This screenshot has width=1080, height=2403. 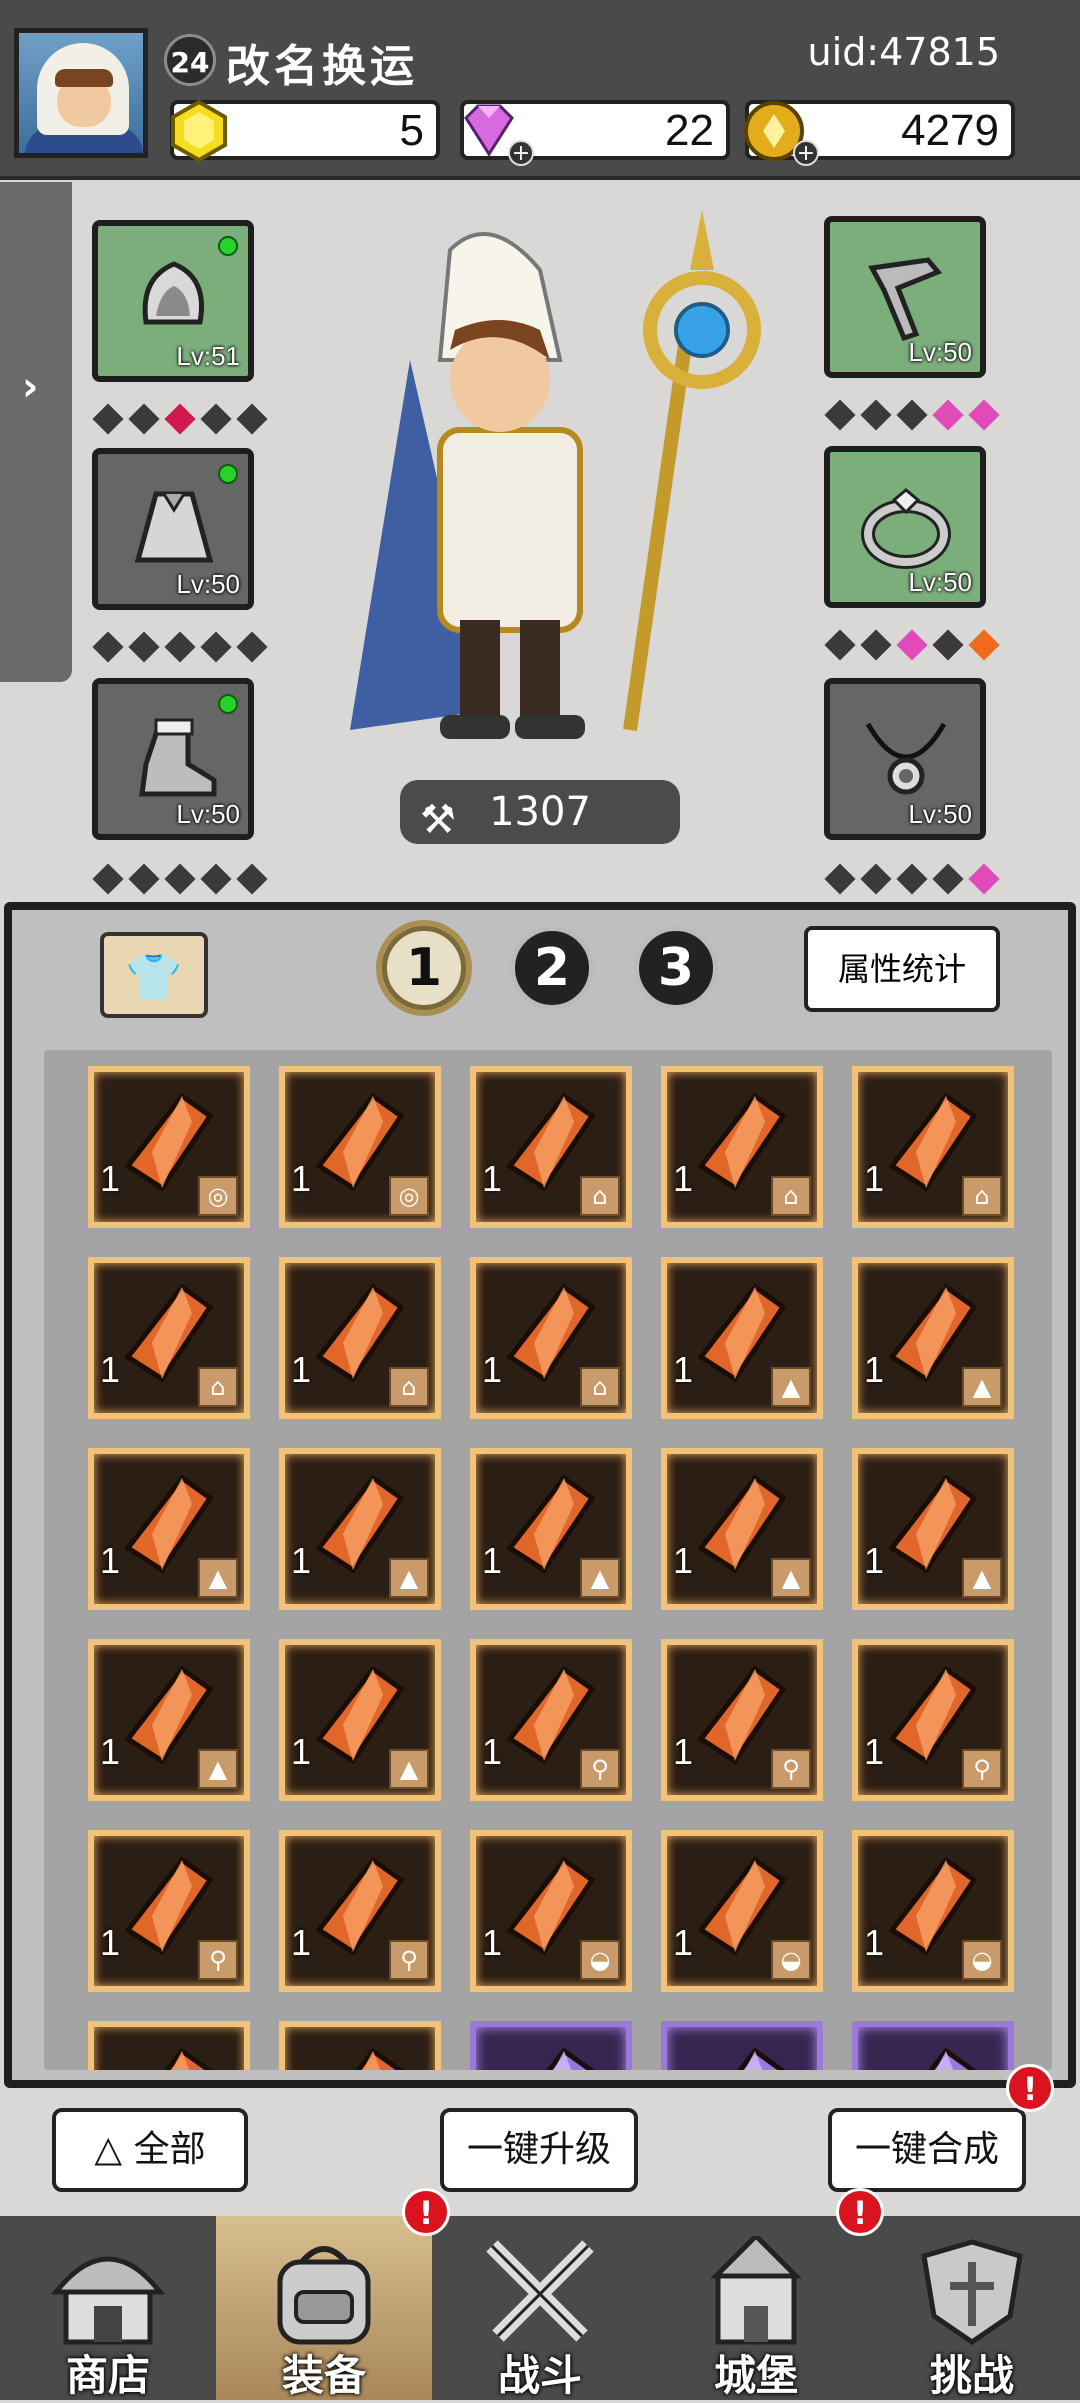 I want to click on merge-alert-icon: !, so click(x=1030, y=2088).